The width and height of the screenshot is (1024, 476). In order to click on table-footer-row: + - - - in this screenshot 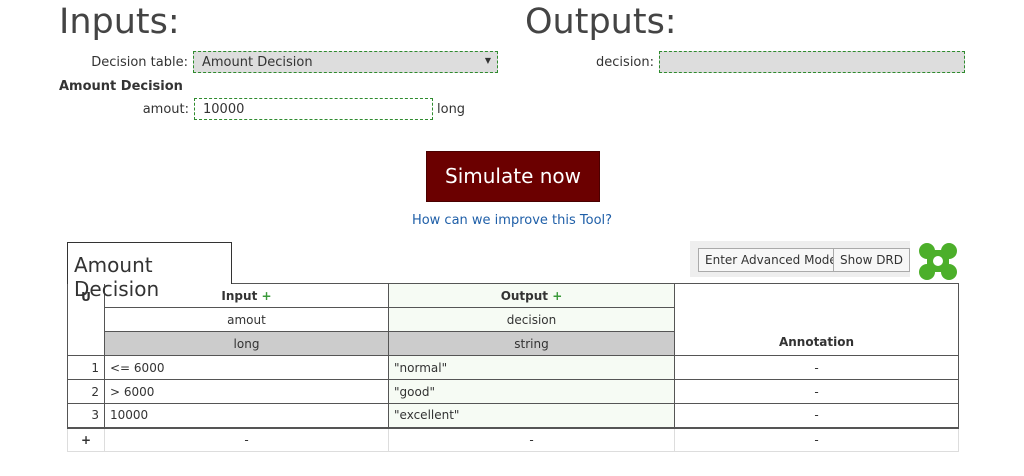, I will do `click(513, 439)`.